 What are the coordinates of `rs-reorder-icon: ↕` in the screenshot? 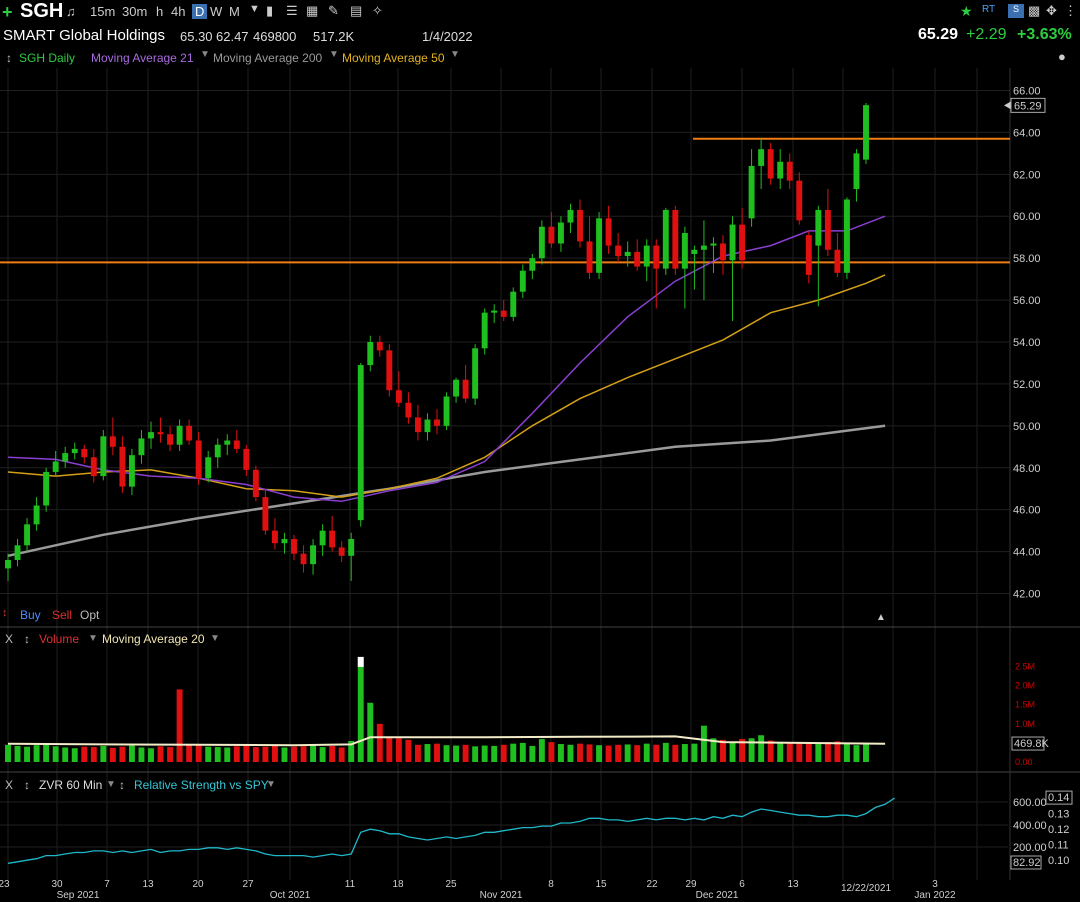 It's located at (27, 785).